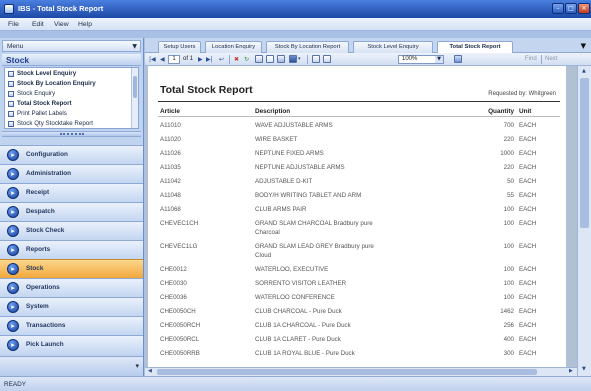 The height and width of the screenshot is (391, 591). What do you see at coordinates (421, 59) in the screenshot?
I see `zoom-select: 100% ▼` at bounding box center [421, 59].